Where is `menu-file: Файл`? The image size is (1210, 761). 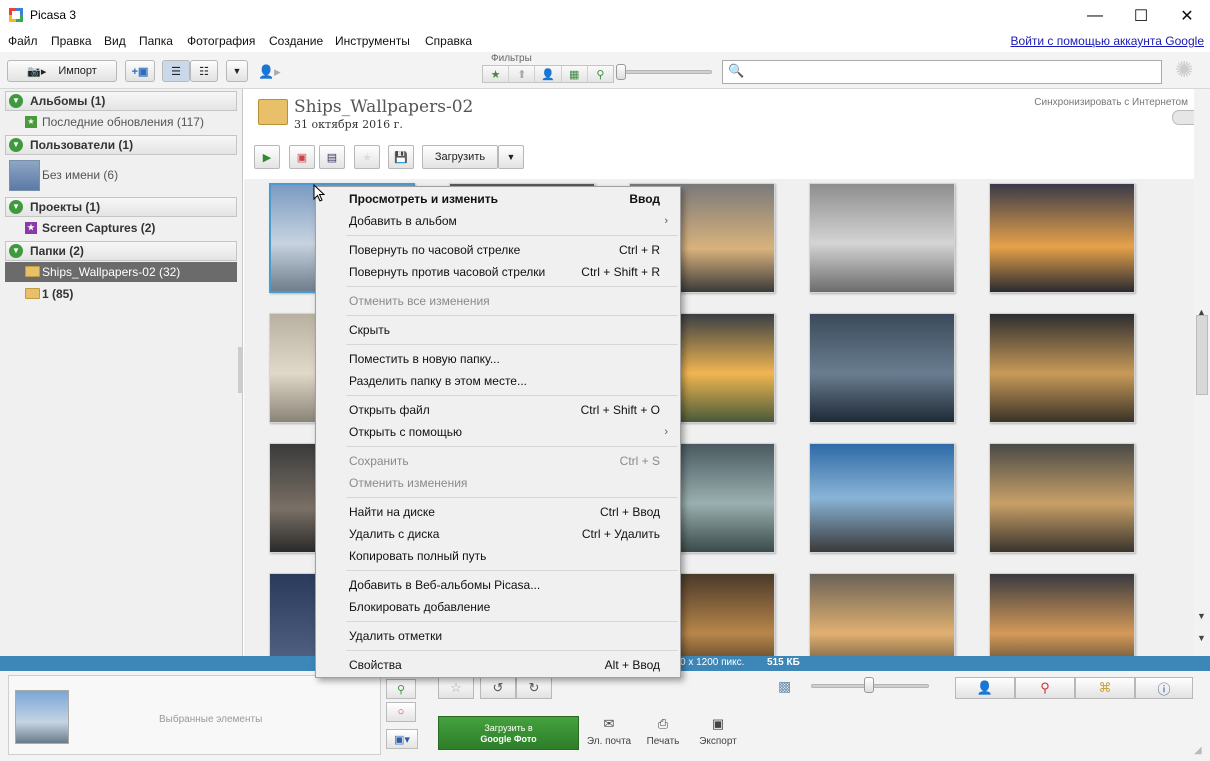
menu-file: Файл is located at coordinates (23, 41).